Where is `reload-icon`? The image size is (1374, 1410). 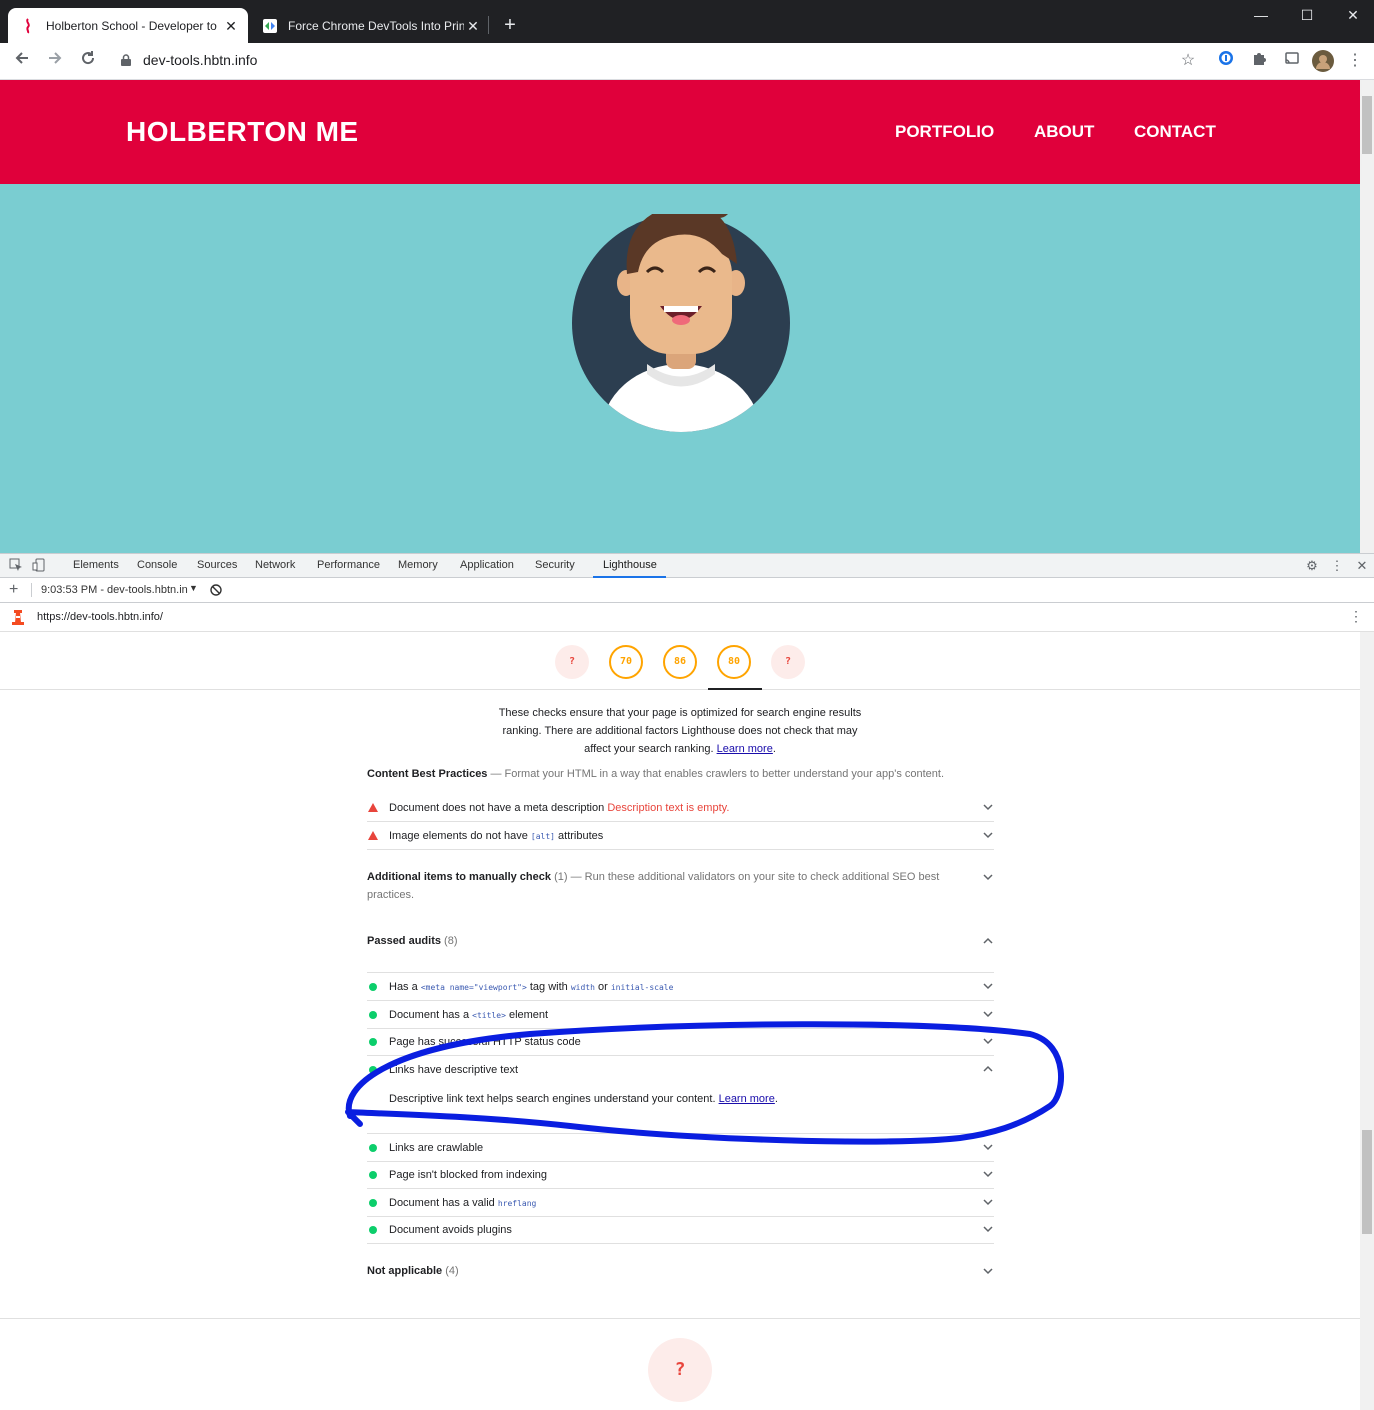 reload-icon is located at coordinates (88, 61).